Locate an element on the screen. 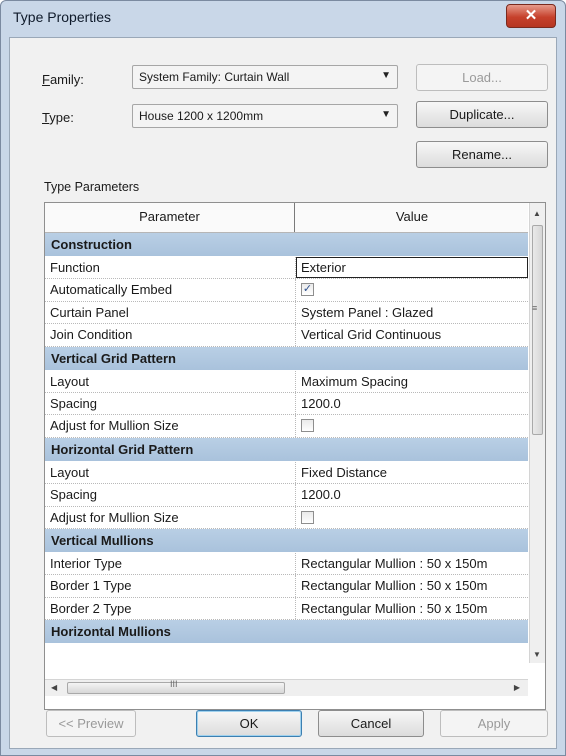 This screenshot has height=756, width=566. parameter-value: Fixed Distance is located at coordinates (413, 472).